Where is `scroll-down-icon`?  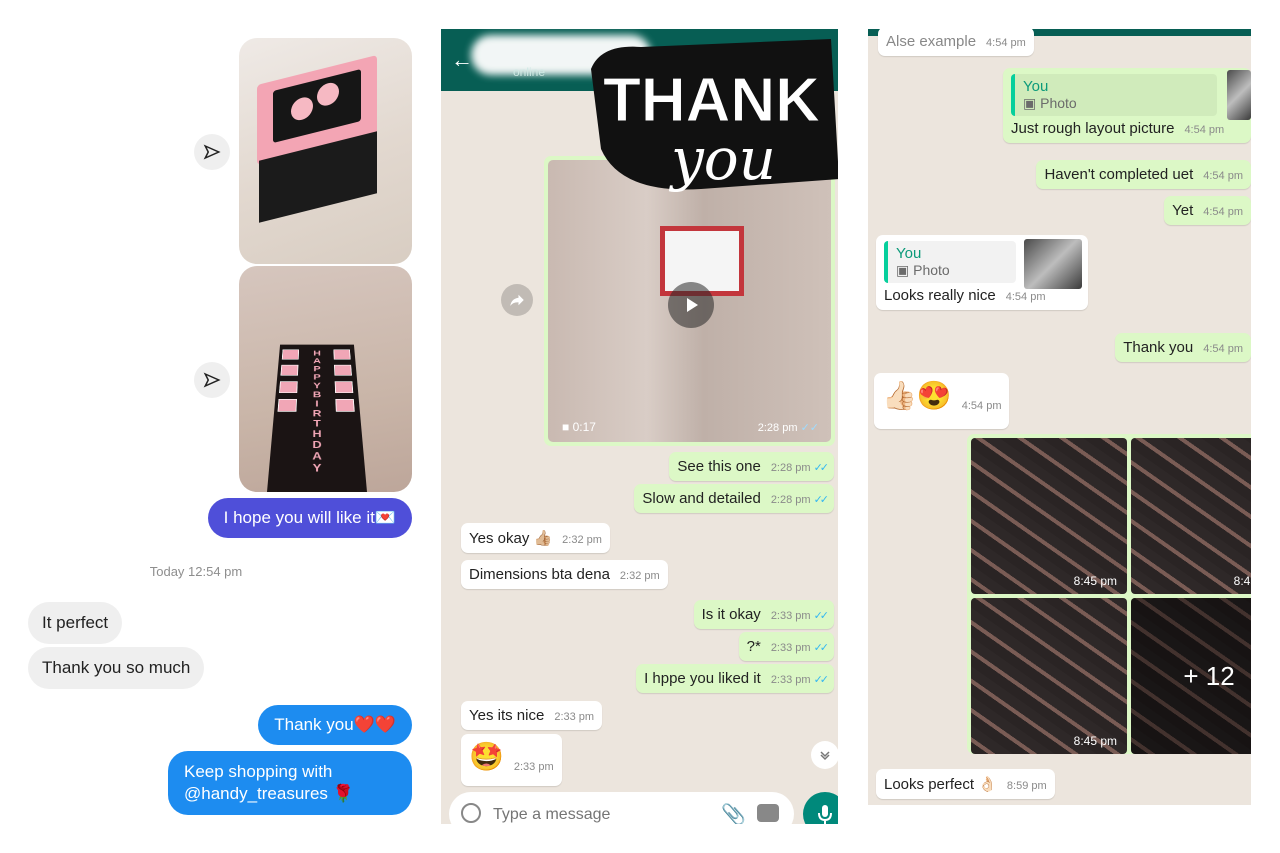 scroll-down-icon is located at coordinates (824, 755).